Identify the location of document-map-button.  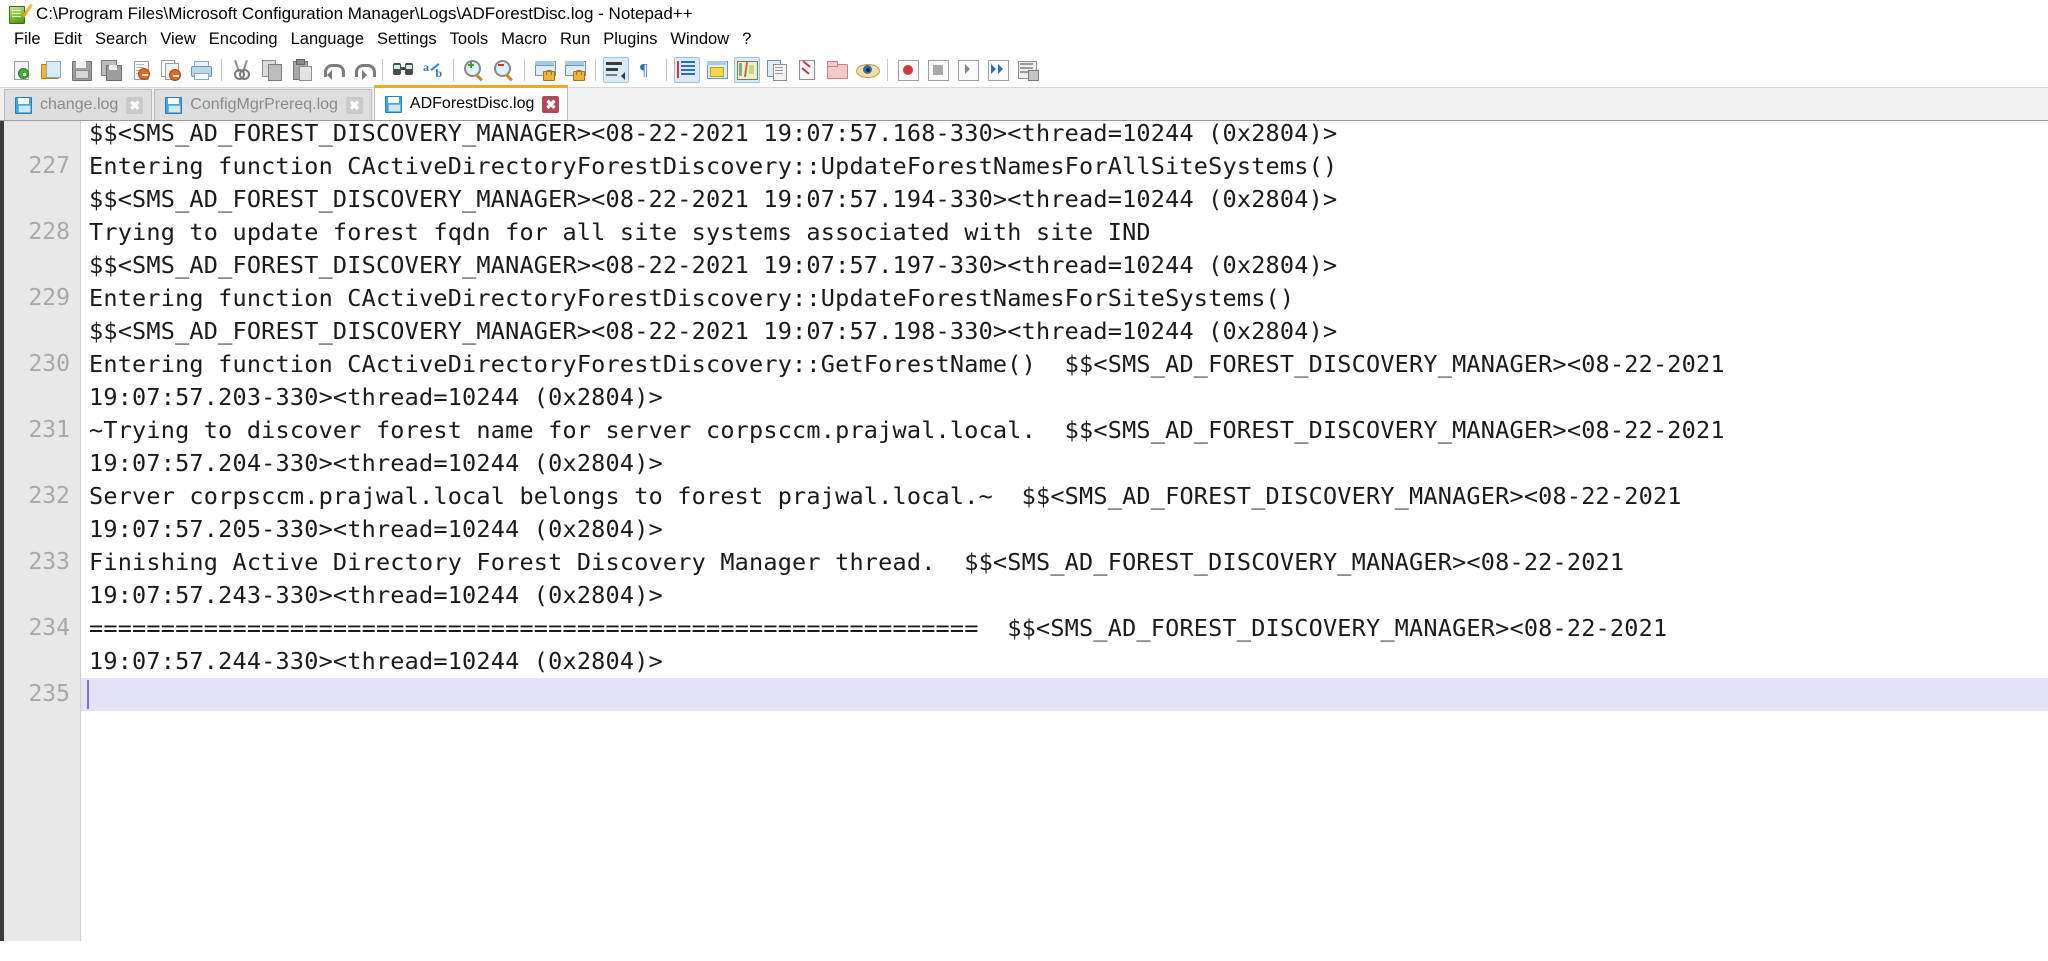
(747, 69).